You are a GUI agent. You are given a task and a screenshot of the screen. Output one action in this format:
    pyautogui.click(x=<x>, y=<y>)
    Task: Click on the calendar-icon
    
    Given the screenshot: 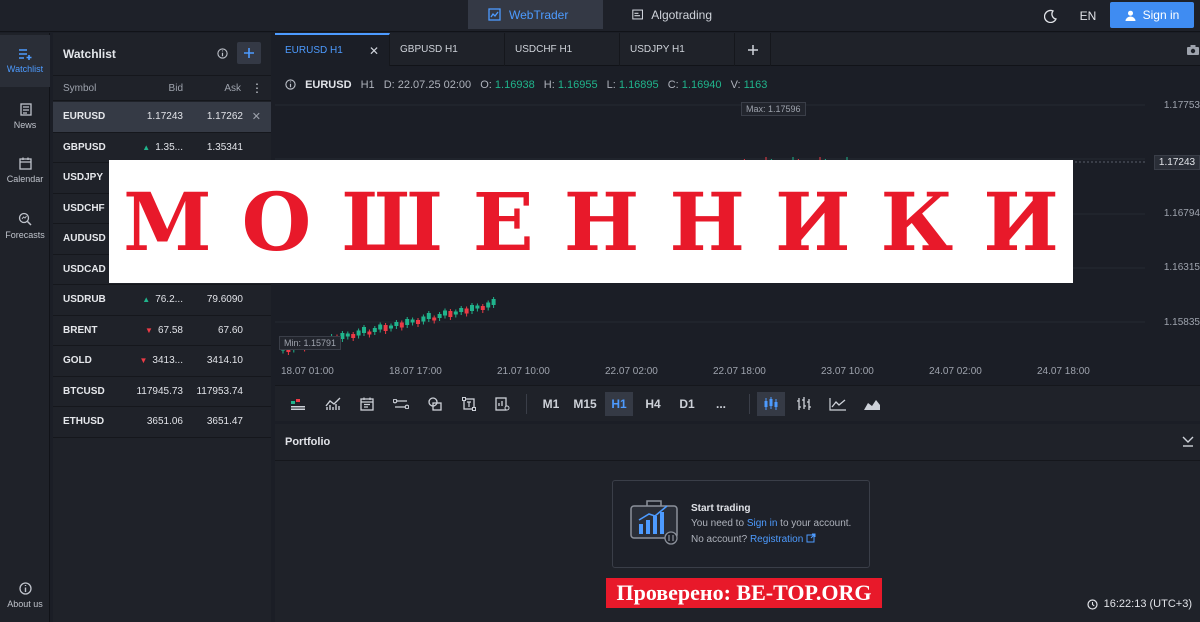 What is the action you would take?
    pyautogui.click(x=367, y=404)
    